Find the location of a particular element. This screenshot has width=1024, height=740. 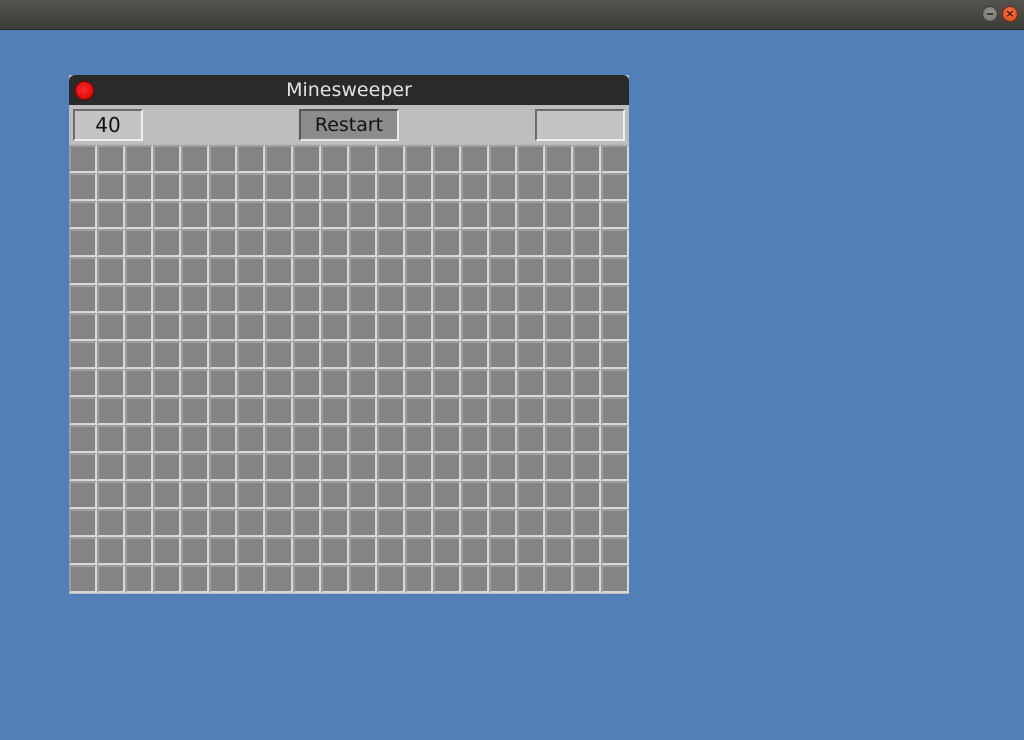

minimize-icon is located at coordinates (990, 14).